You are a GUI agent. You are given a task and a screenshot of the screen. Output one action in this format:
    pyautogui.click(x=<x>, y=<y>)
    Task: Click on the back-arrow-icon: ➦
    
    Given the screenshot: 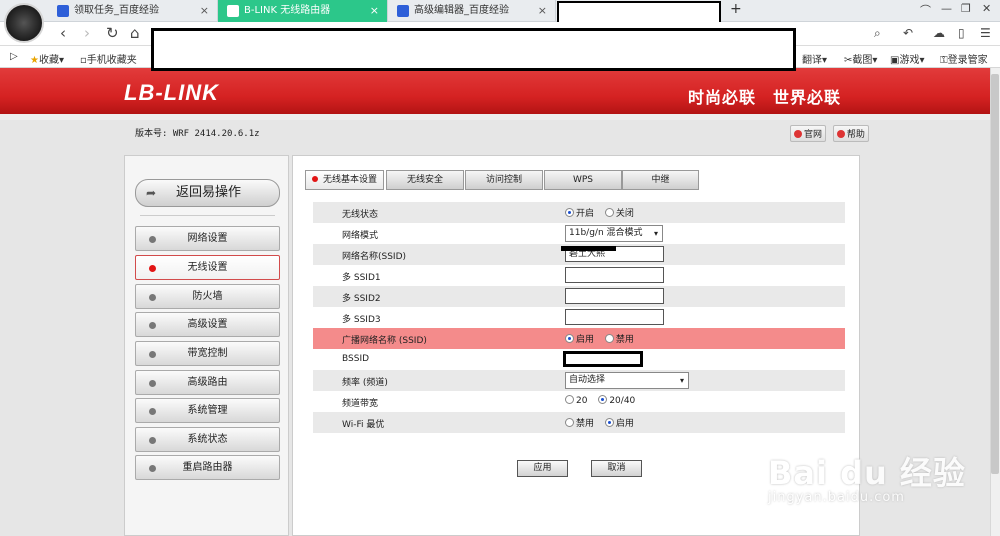 What is the action you would take?
    pyautogui.click(x=151, y=193)
    